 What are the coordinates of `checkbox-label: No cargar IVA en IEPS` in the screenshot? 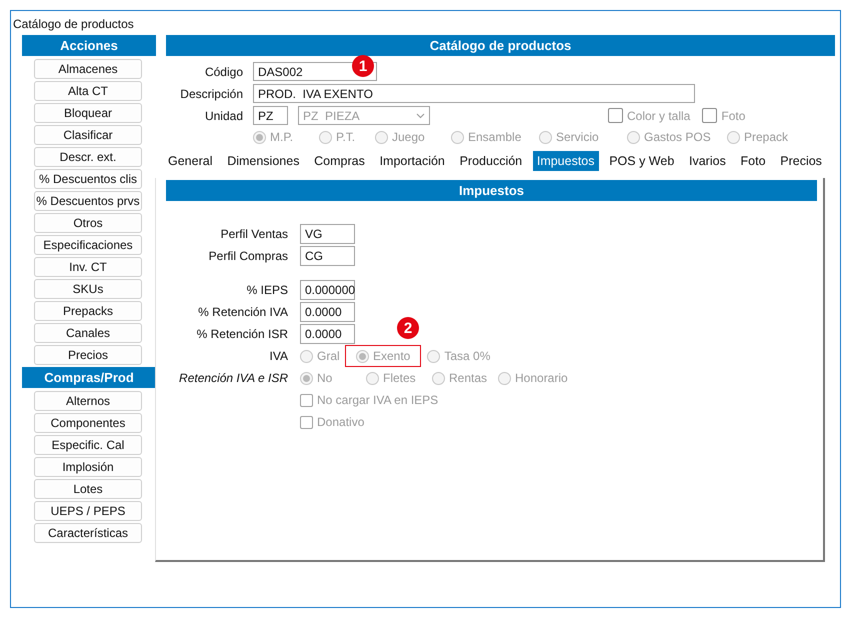 It's located at (377, 400).